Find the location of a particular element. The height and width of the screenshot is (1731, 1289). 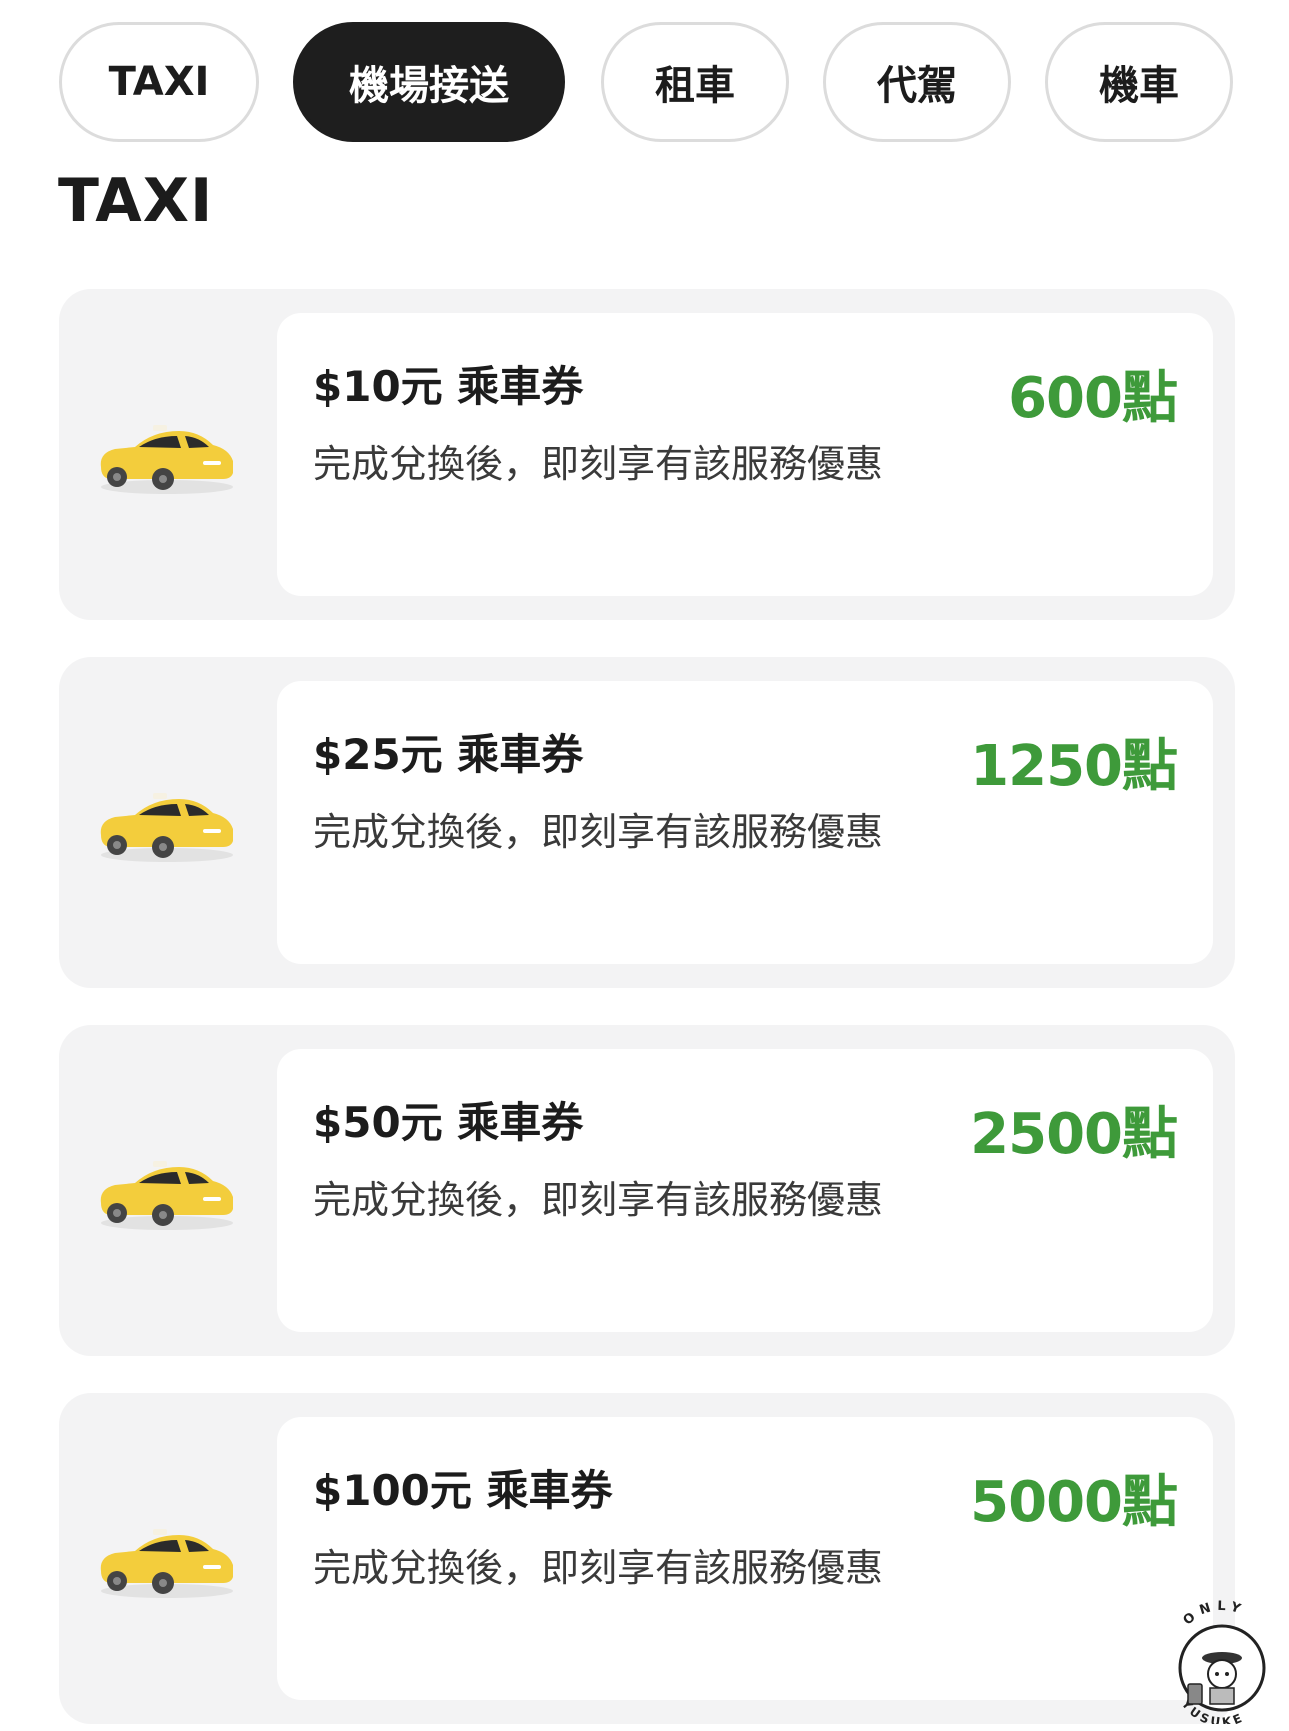

voucher-title: $10元 乘車券 is located at coordinates (448, 386).